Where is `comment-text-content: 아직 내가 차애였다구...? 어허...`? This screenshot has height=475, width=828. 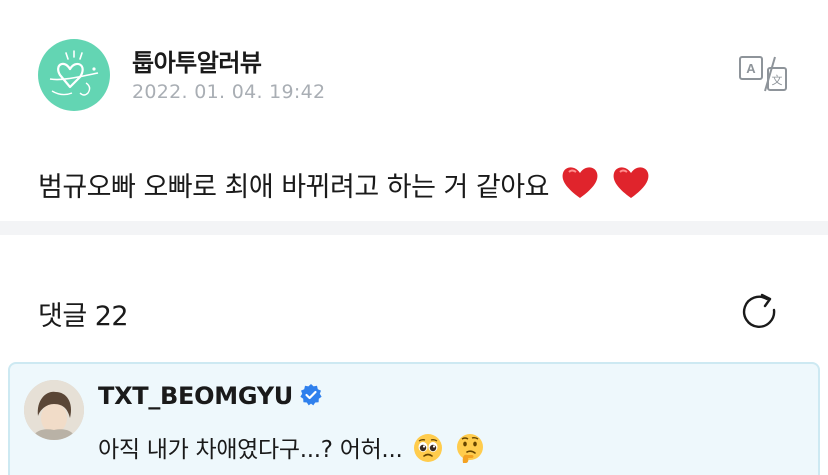
comment-text-content: 아직 내가 차애였다구...? 어허... is located at coordinates (250, 450).